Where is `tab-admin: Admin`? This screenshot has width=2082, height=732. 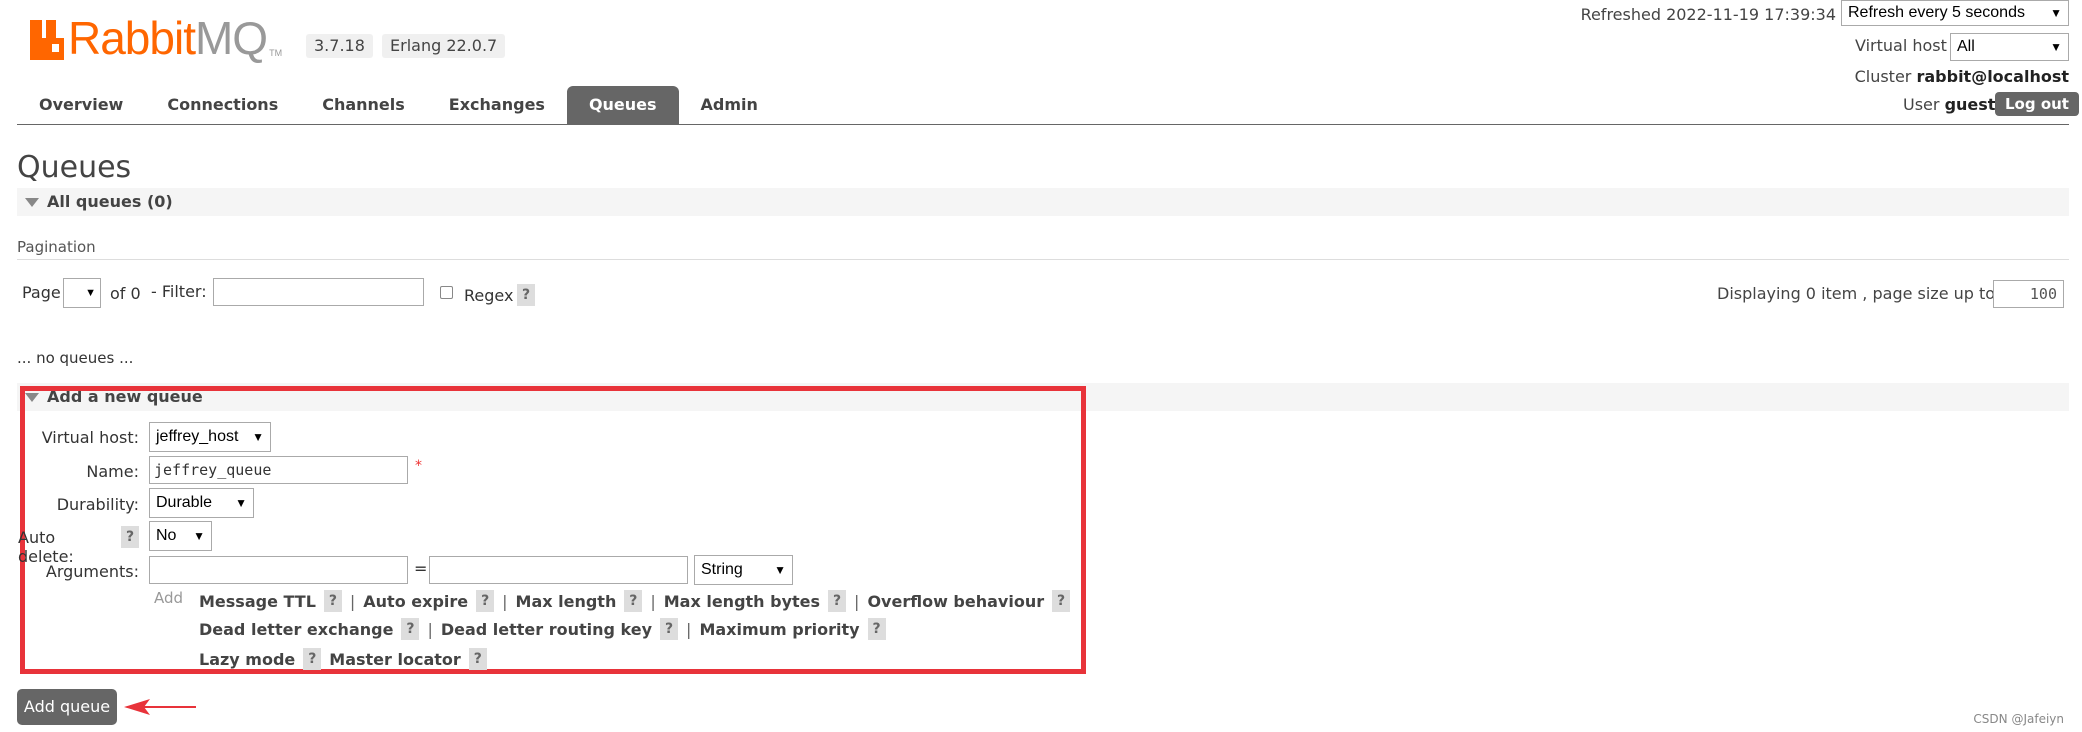
tab-admin: Admin is located at coordinates (729, 105).